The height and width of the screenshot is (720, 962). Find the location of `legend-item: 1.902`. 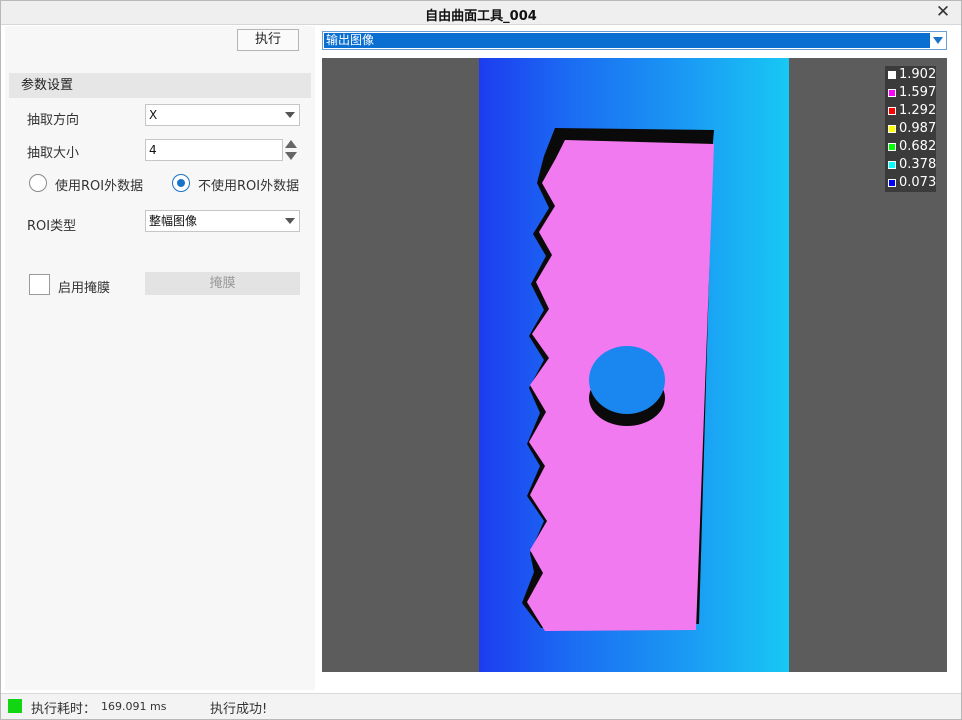

legend-item: 1.902 is located at coordinates (910, 75).